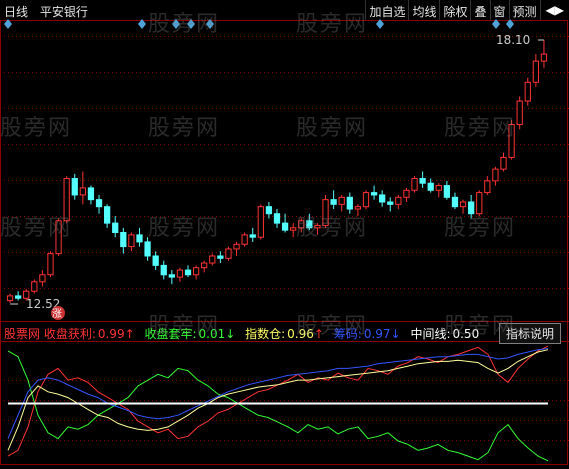  I want to click on forecast-button: 预测, so click(524, 10).